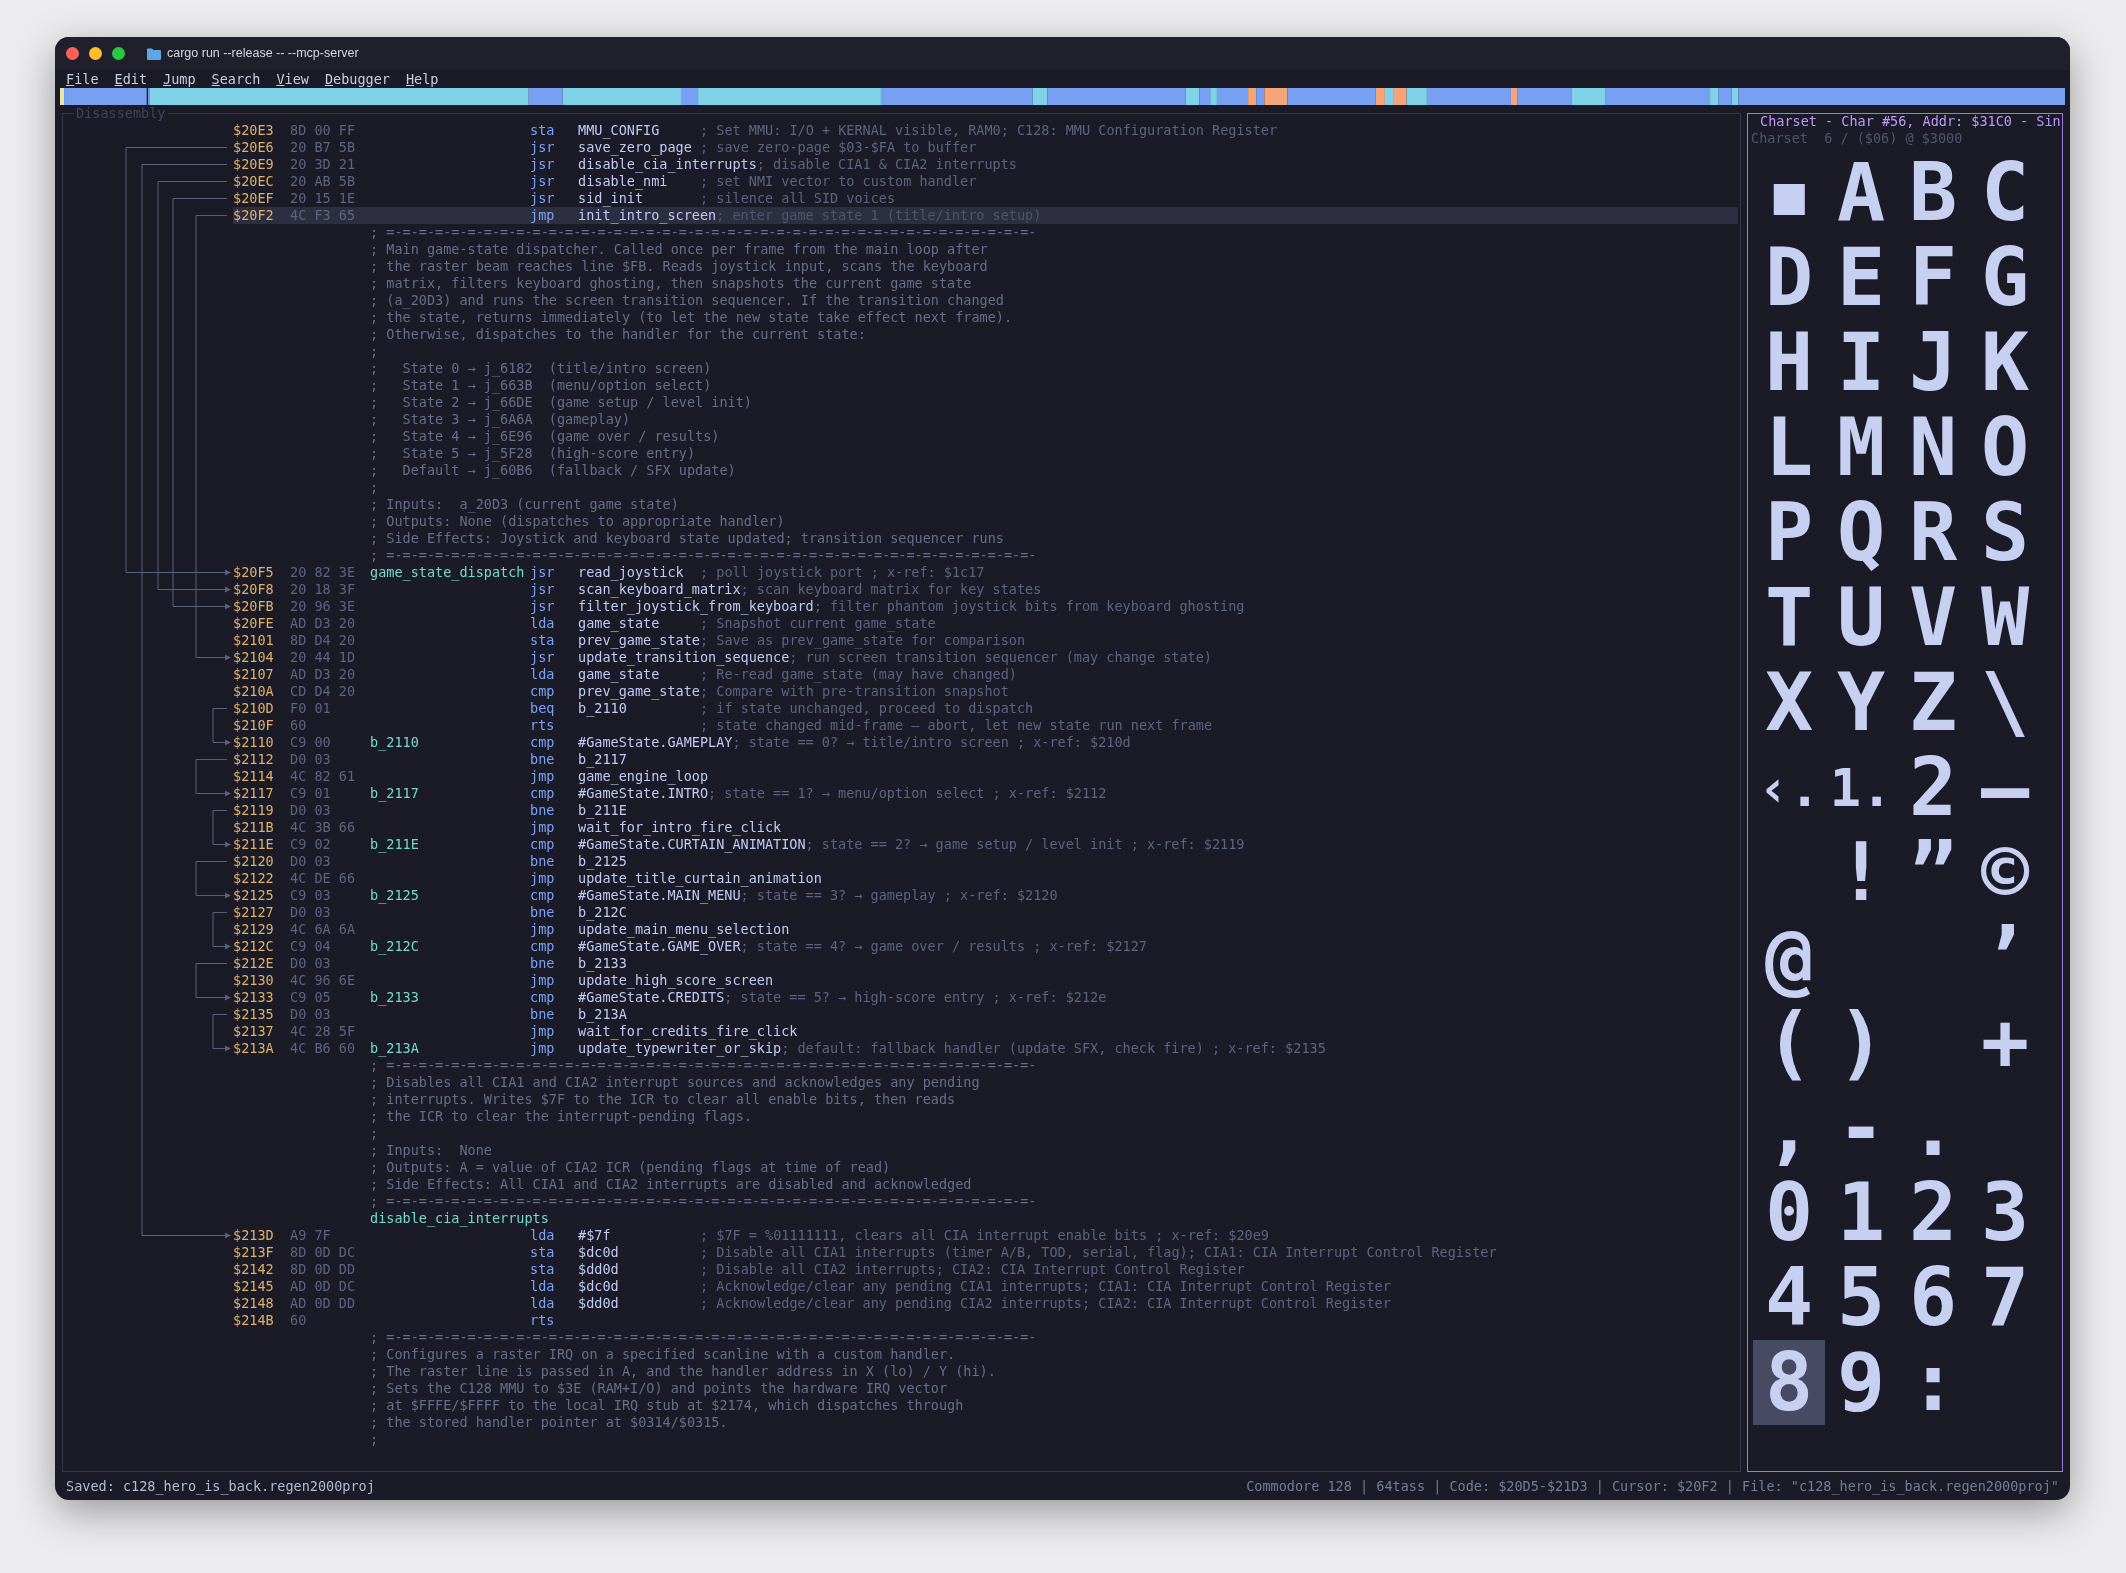 The image size is (2126, 1573). I want to click on address: $2120, so click(253, 861).